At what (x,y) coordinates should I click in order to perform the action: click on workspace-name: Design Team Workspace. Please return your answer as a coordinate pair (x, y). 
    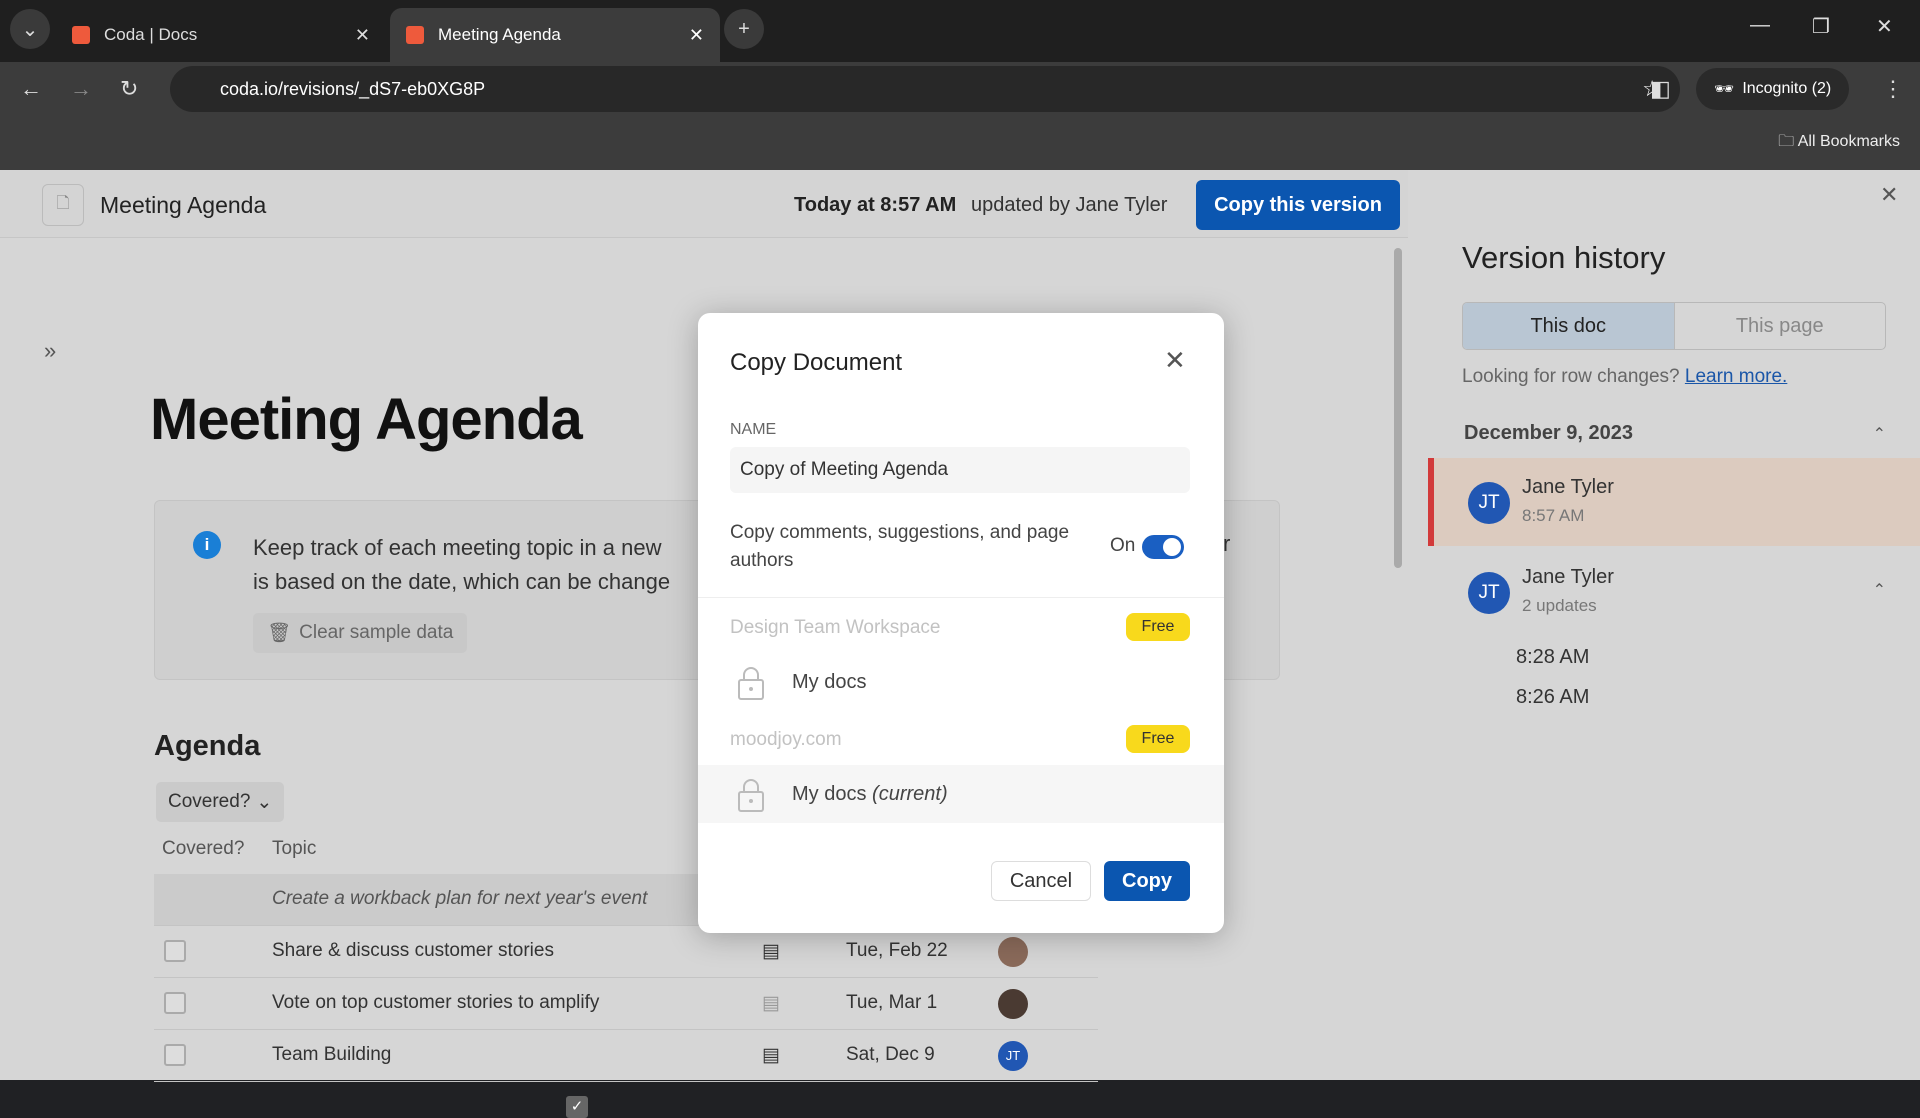
    Looking at the image, I should click on (835, 627).